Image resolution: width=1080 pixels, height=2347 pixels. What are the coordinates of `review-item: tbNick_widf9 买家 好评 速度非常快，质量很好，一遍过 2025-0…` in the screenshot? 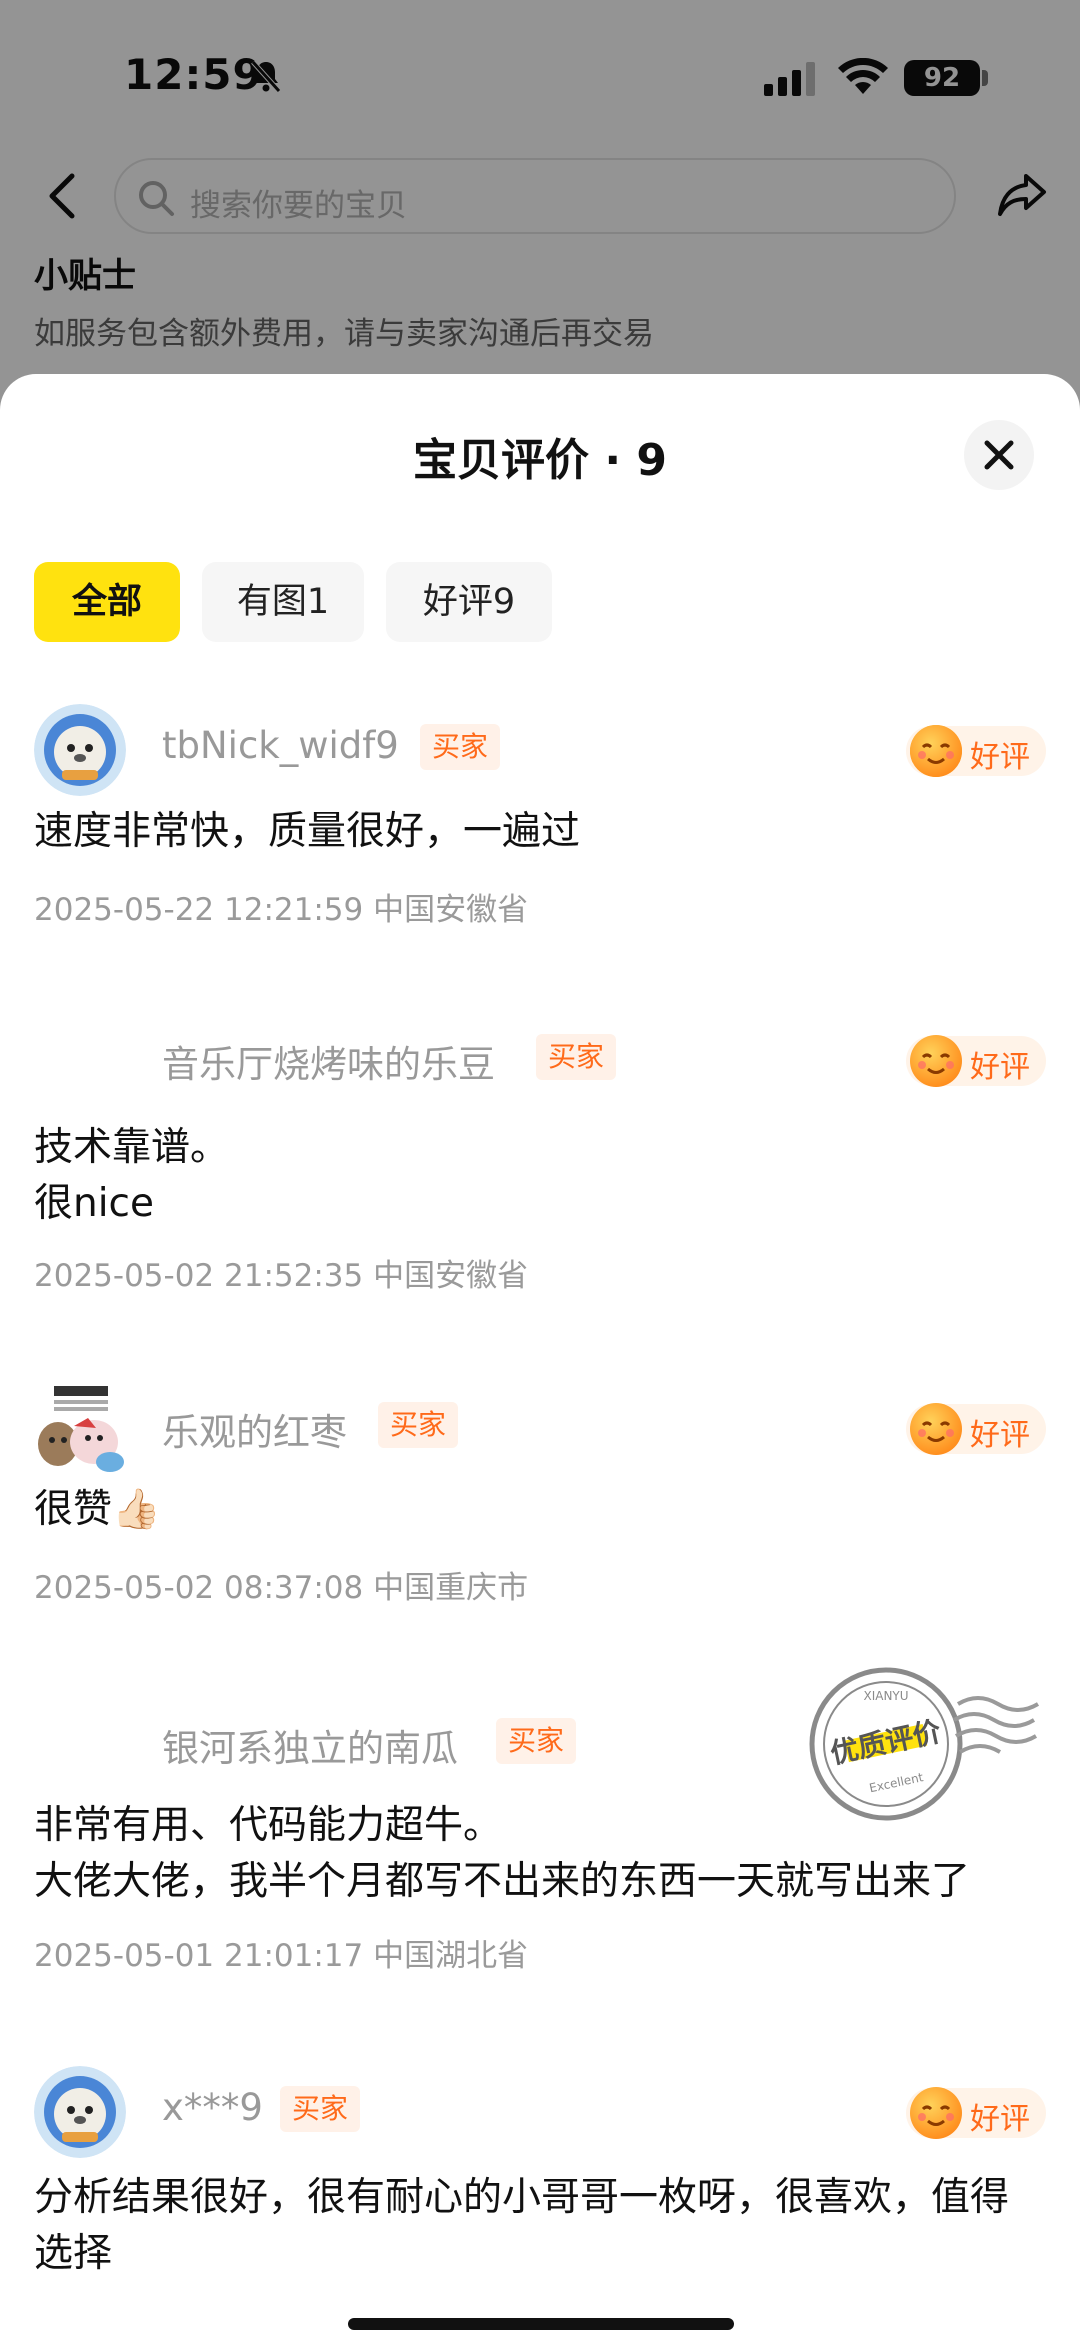 It's located at (540, 816).